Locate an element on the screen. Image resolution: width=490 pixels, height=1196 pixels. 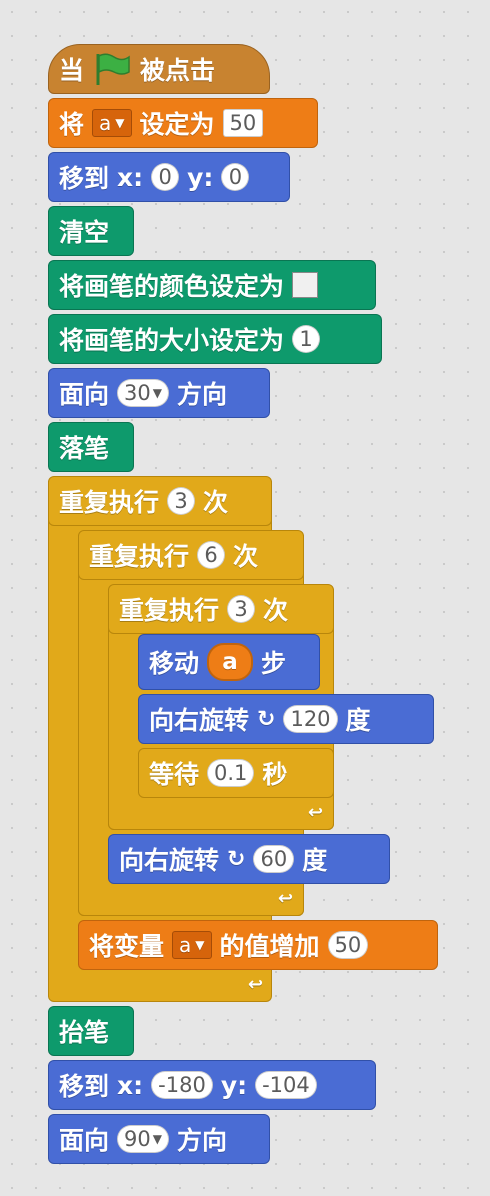
repeat-3-outer-block: 重复执行 3 次 is located at coordinates (160, 501).